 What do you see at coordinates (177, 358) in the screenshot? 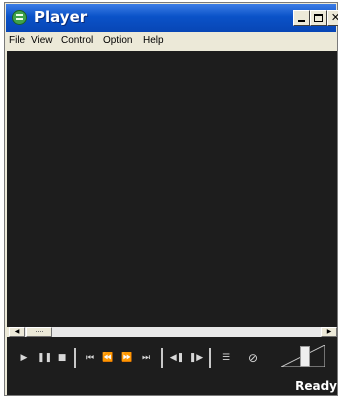
I see `step-back-button: ◀❚` at bounding box center [177, 358].